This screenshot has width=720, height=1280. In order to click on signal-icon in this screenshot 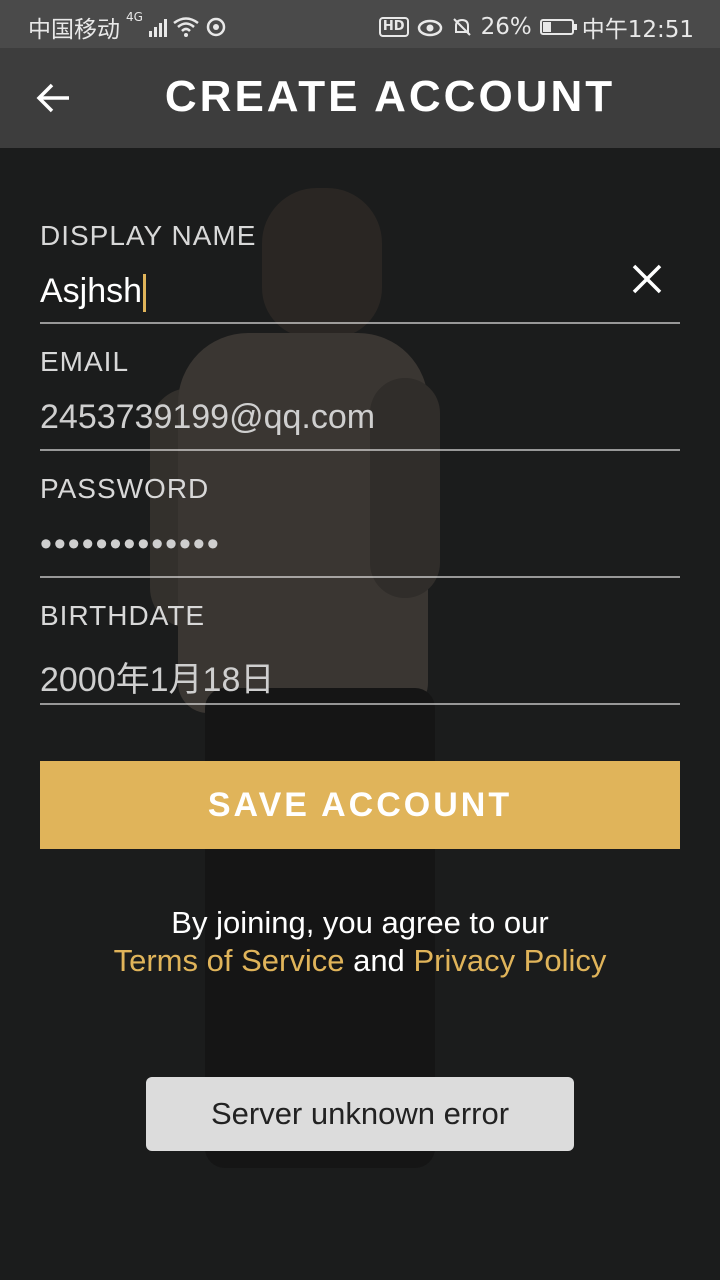, I will do `click(157, 27)`.